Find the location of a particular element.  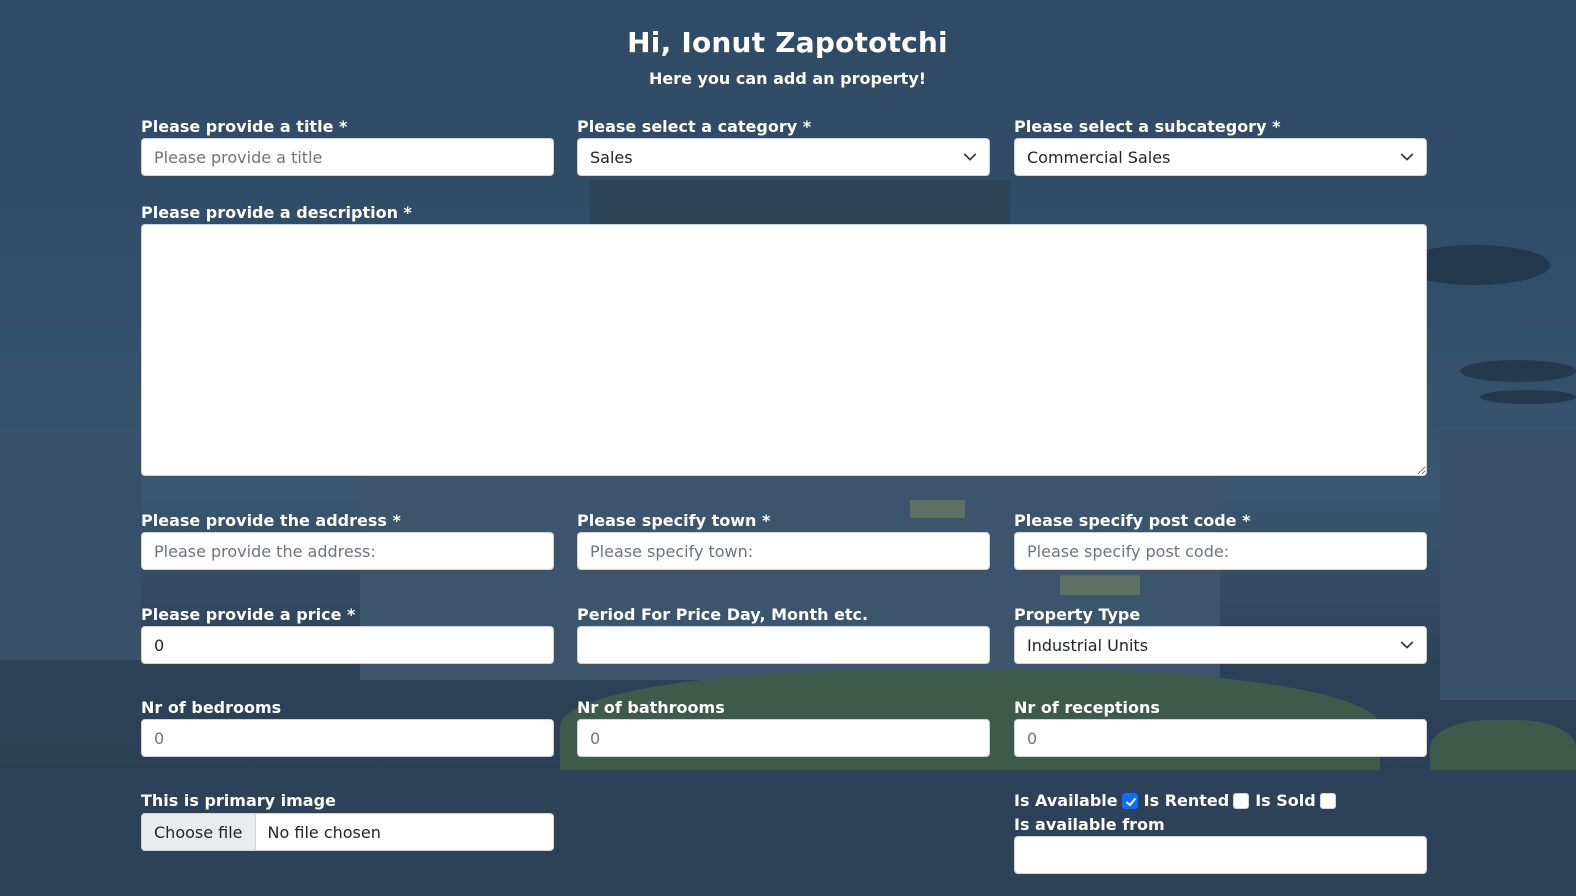

postcode-input is located at coordinates (1220, 551).